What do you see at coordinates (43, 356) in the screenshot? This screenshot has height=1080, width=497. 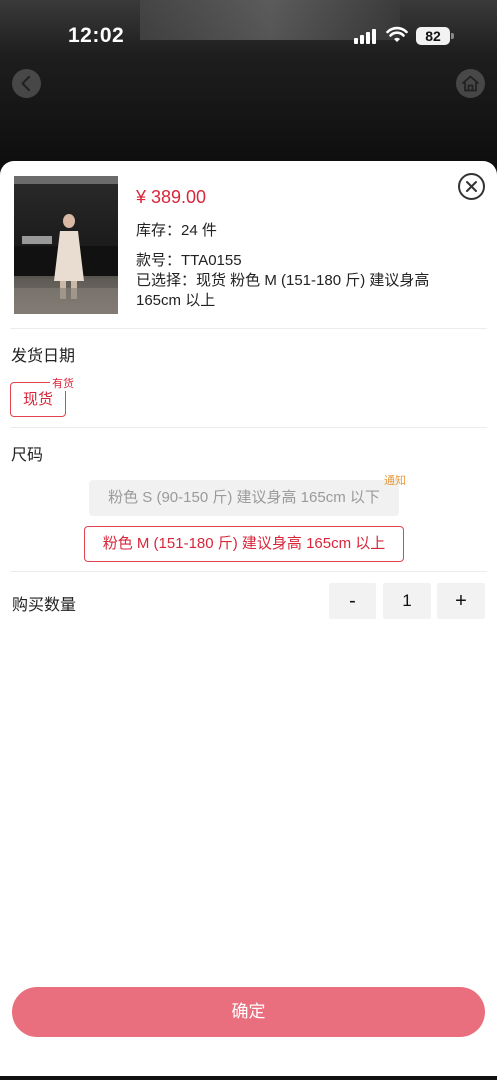 I see `ship-date-title: 发货日期` at bounding box center [43, 356].